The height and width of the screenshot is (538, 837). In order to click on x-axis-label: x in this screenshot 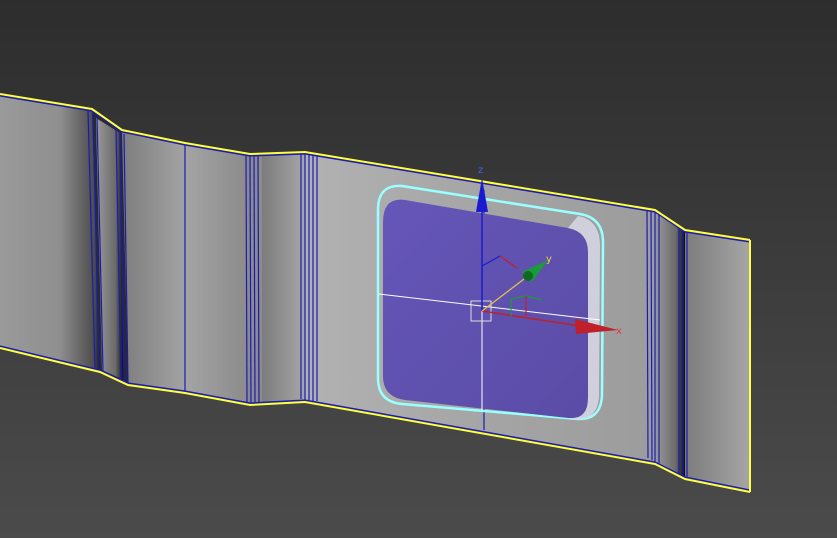, I will do `click(619, 331)`.